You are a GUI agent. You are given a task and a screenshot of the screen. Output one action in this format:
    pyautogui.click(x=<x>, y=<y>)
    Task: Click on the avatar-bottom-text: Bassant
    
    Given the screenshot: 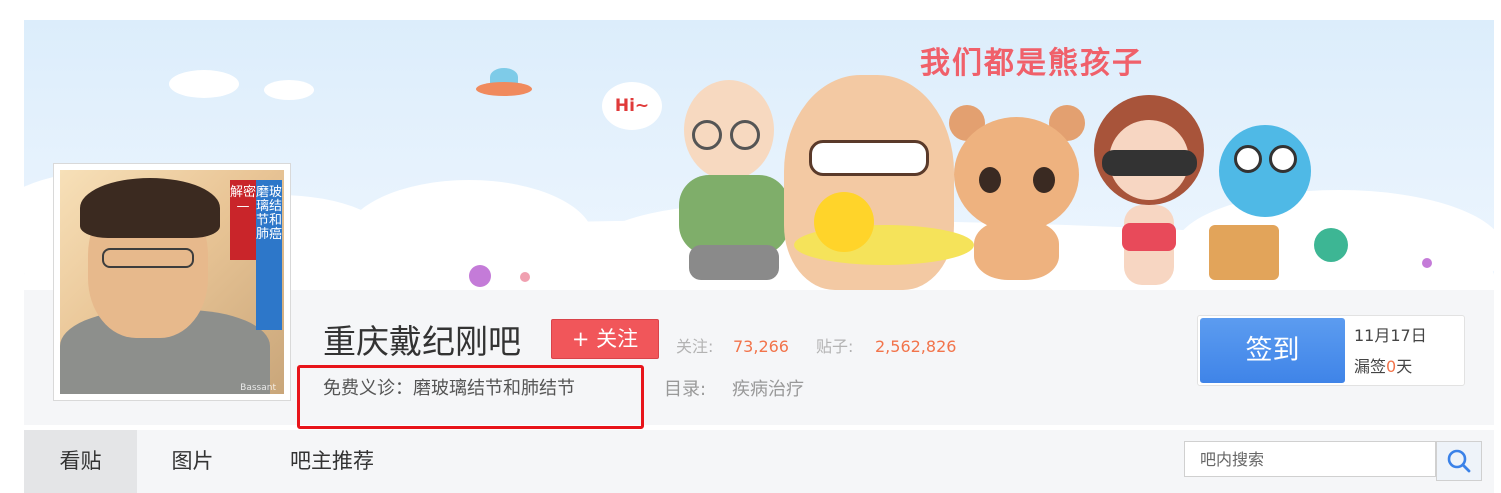 What is the action you would take?
    pyautogui.click(x=258, y=388)
    